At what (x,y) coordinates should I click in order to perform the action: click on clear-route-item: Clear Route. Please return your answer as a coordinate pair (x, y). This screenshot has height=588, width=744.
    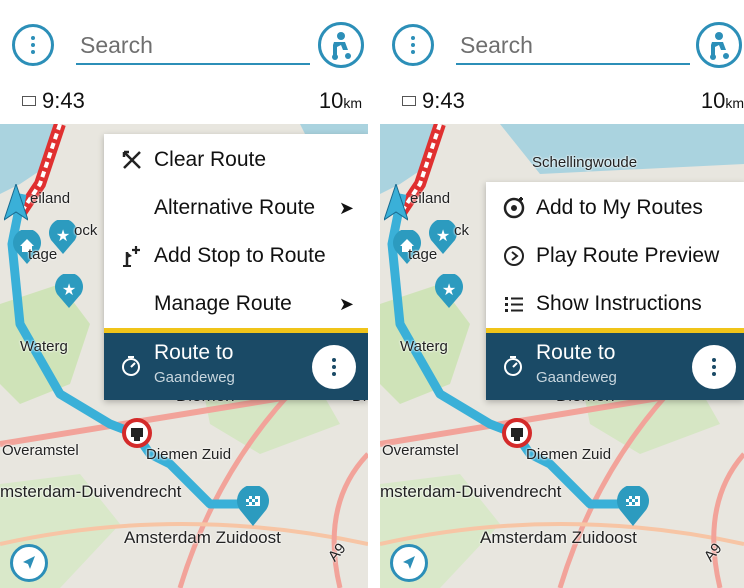
    Looking at the image, I should click on (236, 160).